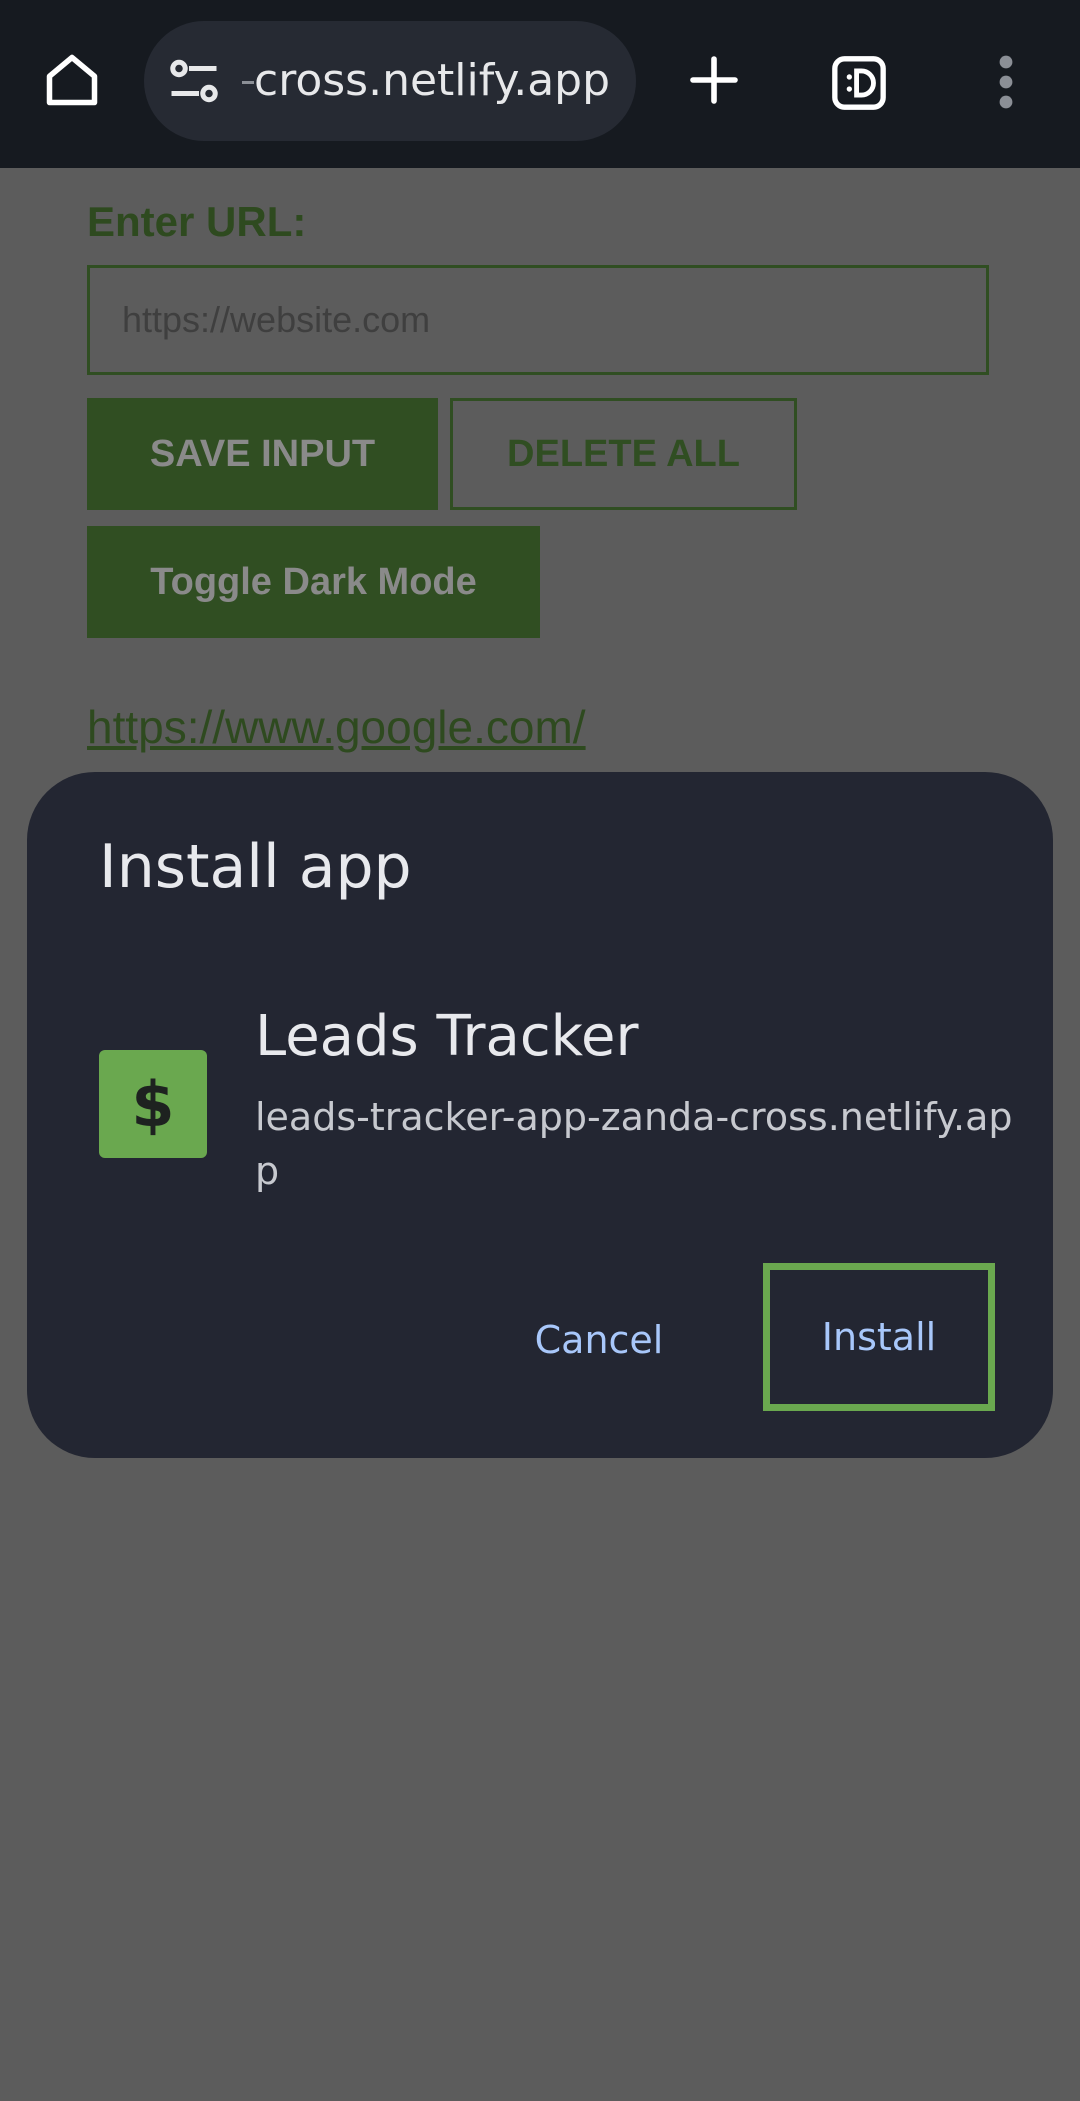  Describe the element at coordinates (194, 81) in the screenshot. I see `site-settings-icon` at that location.